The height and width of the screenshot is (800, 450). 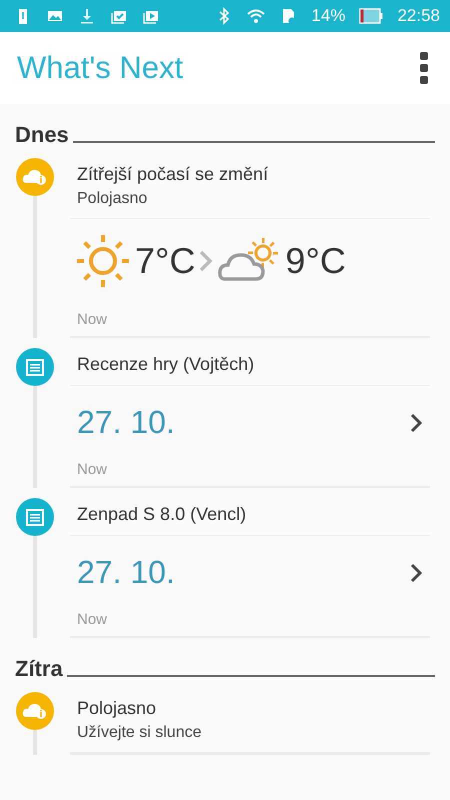 I want to click on timeline-card: Polojasno Užívejte si slunce, so click(x=250, y=718).